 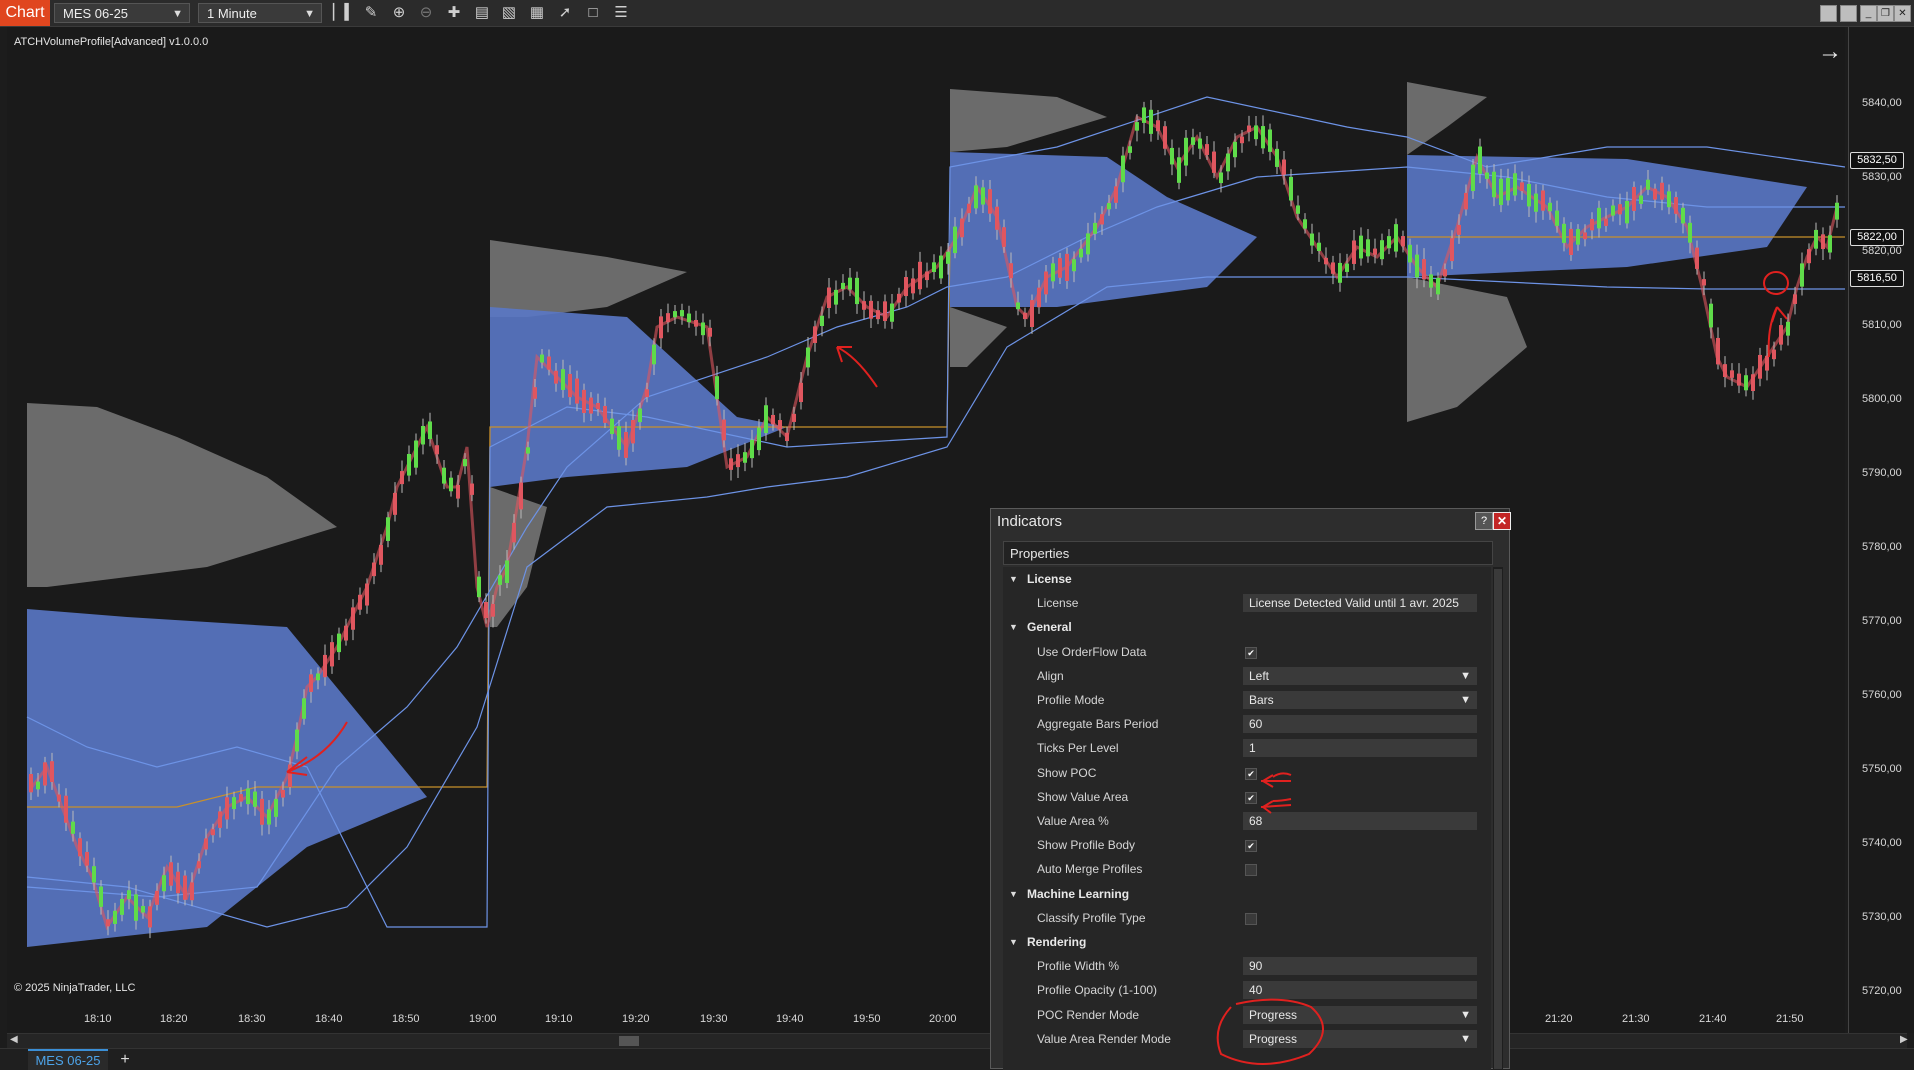 What do you see at coordinates (1877, 237) in the screenshot?
I see `price-marker: 5822,00` at bounding box center [1877, 237].